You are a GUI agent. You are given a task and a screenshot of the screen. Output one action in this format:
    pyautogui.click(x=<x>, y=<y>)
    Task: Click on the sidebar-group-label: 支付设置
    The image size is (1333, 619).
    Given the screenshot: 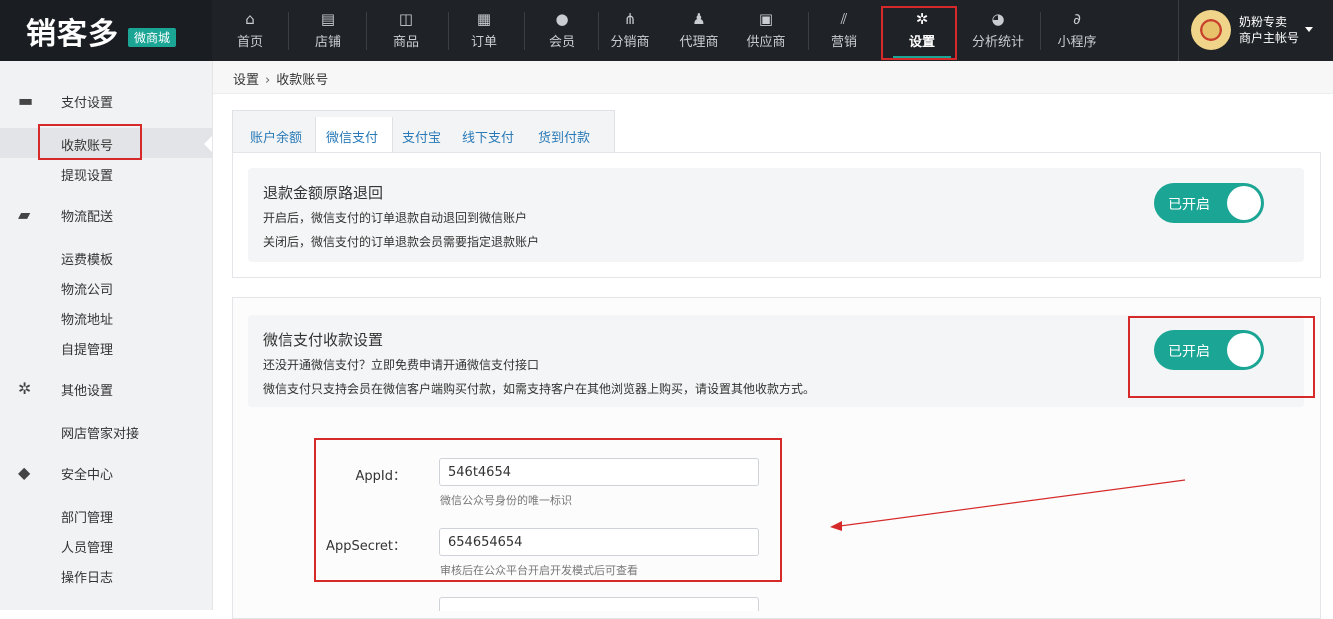 What is the action you would take?
    pyautogui.click(x=87, y=103)
    